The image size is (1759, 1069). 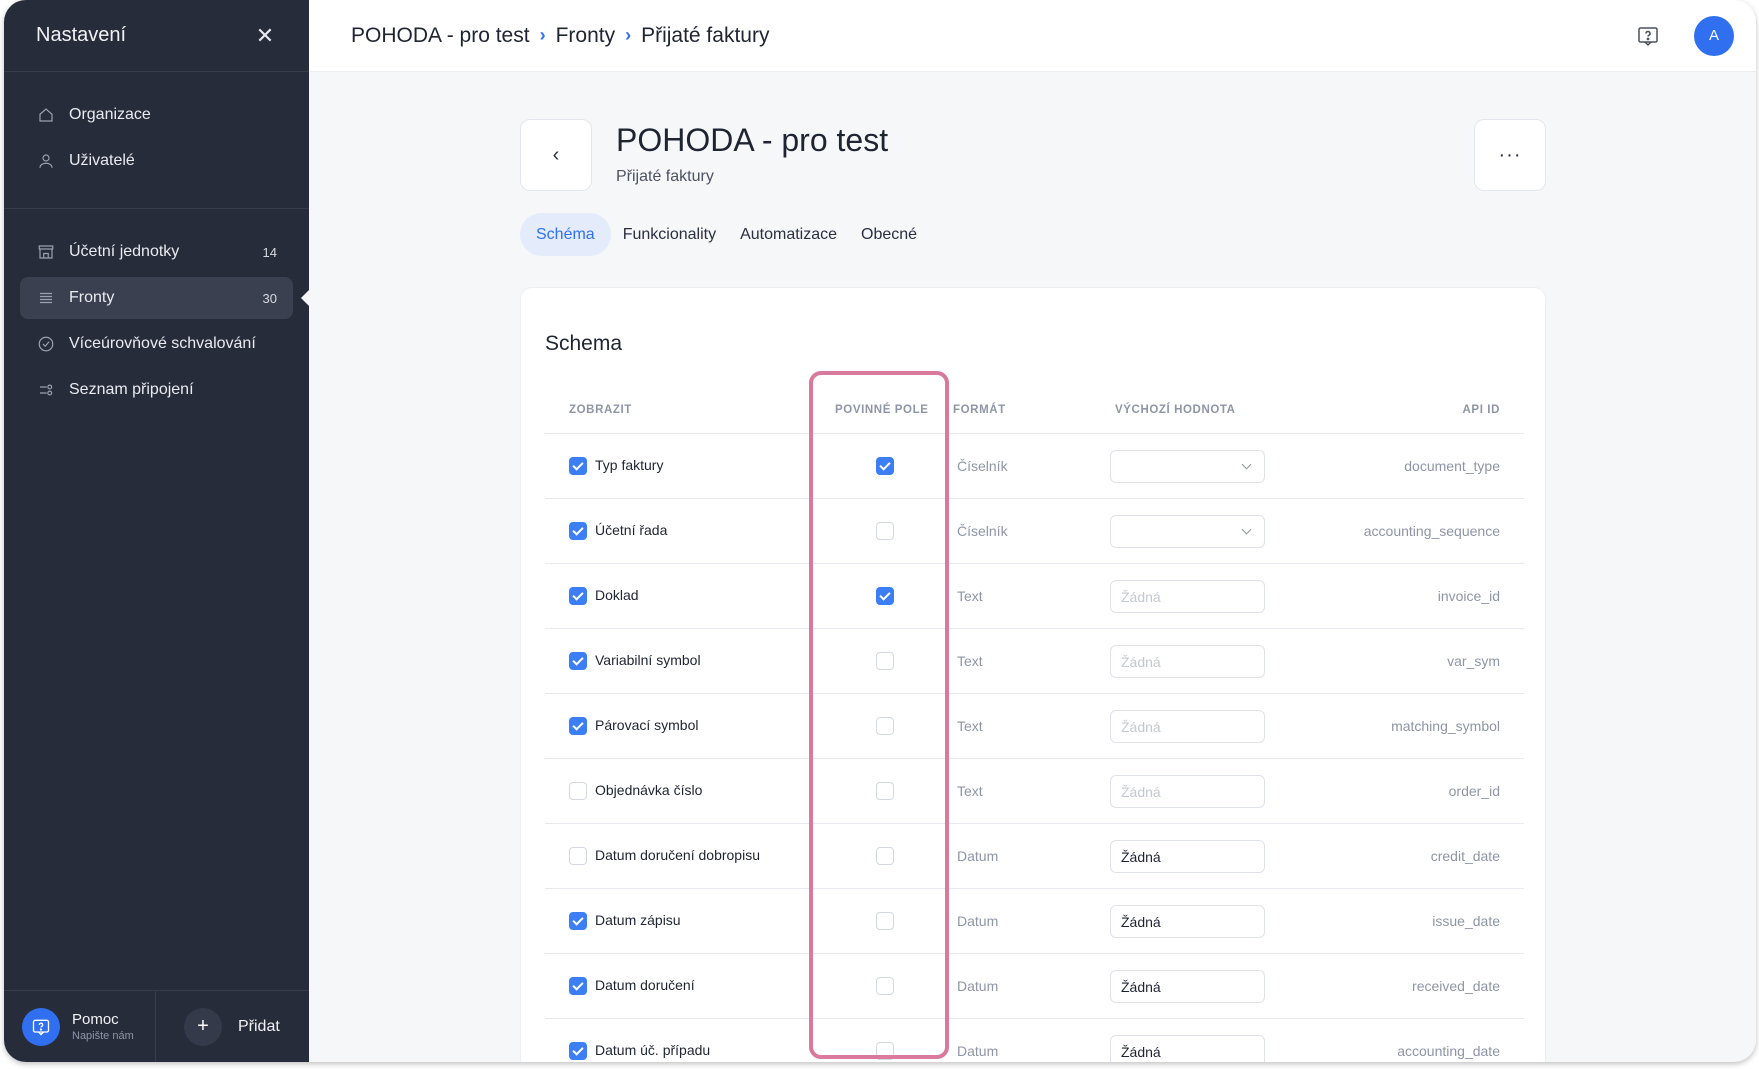 I want to click on table-row: Doklad Text Žádná invoice_id, so click(x=1034, y=596).